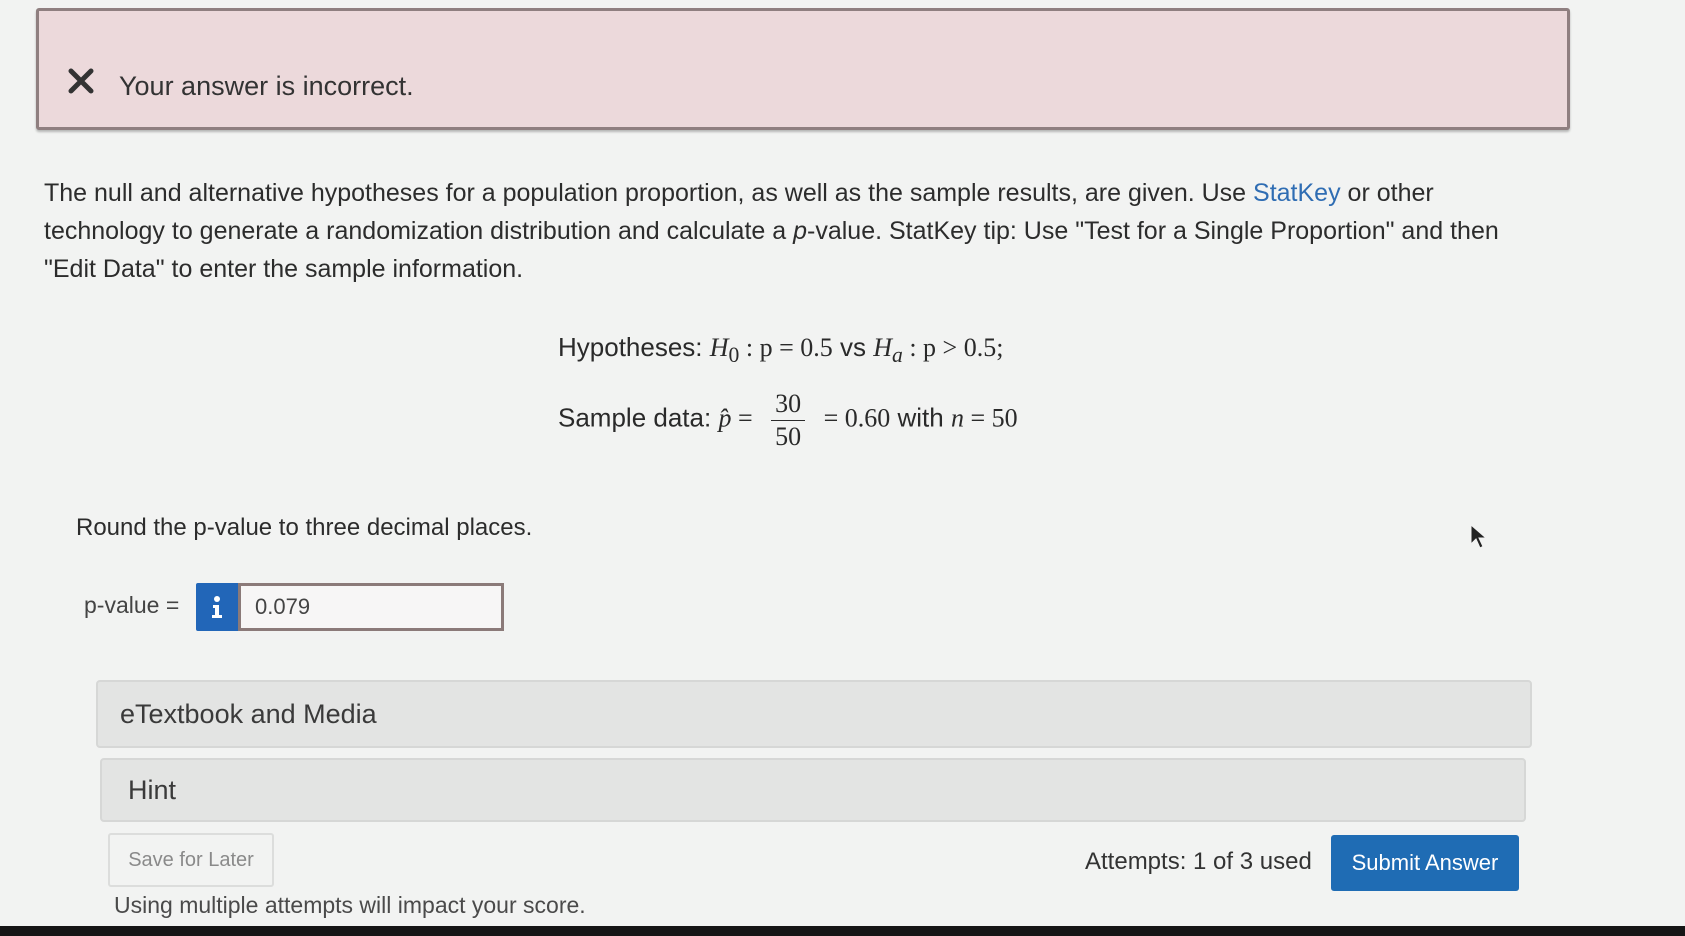  What do you see at coordinates (990, 418) in the screenshot?
I see `n-value: = 50` at bounding box center [990, 418].